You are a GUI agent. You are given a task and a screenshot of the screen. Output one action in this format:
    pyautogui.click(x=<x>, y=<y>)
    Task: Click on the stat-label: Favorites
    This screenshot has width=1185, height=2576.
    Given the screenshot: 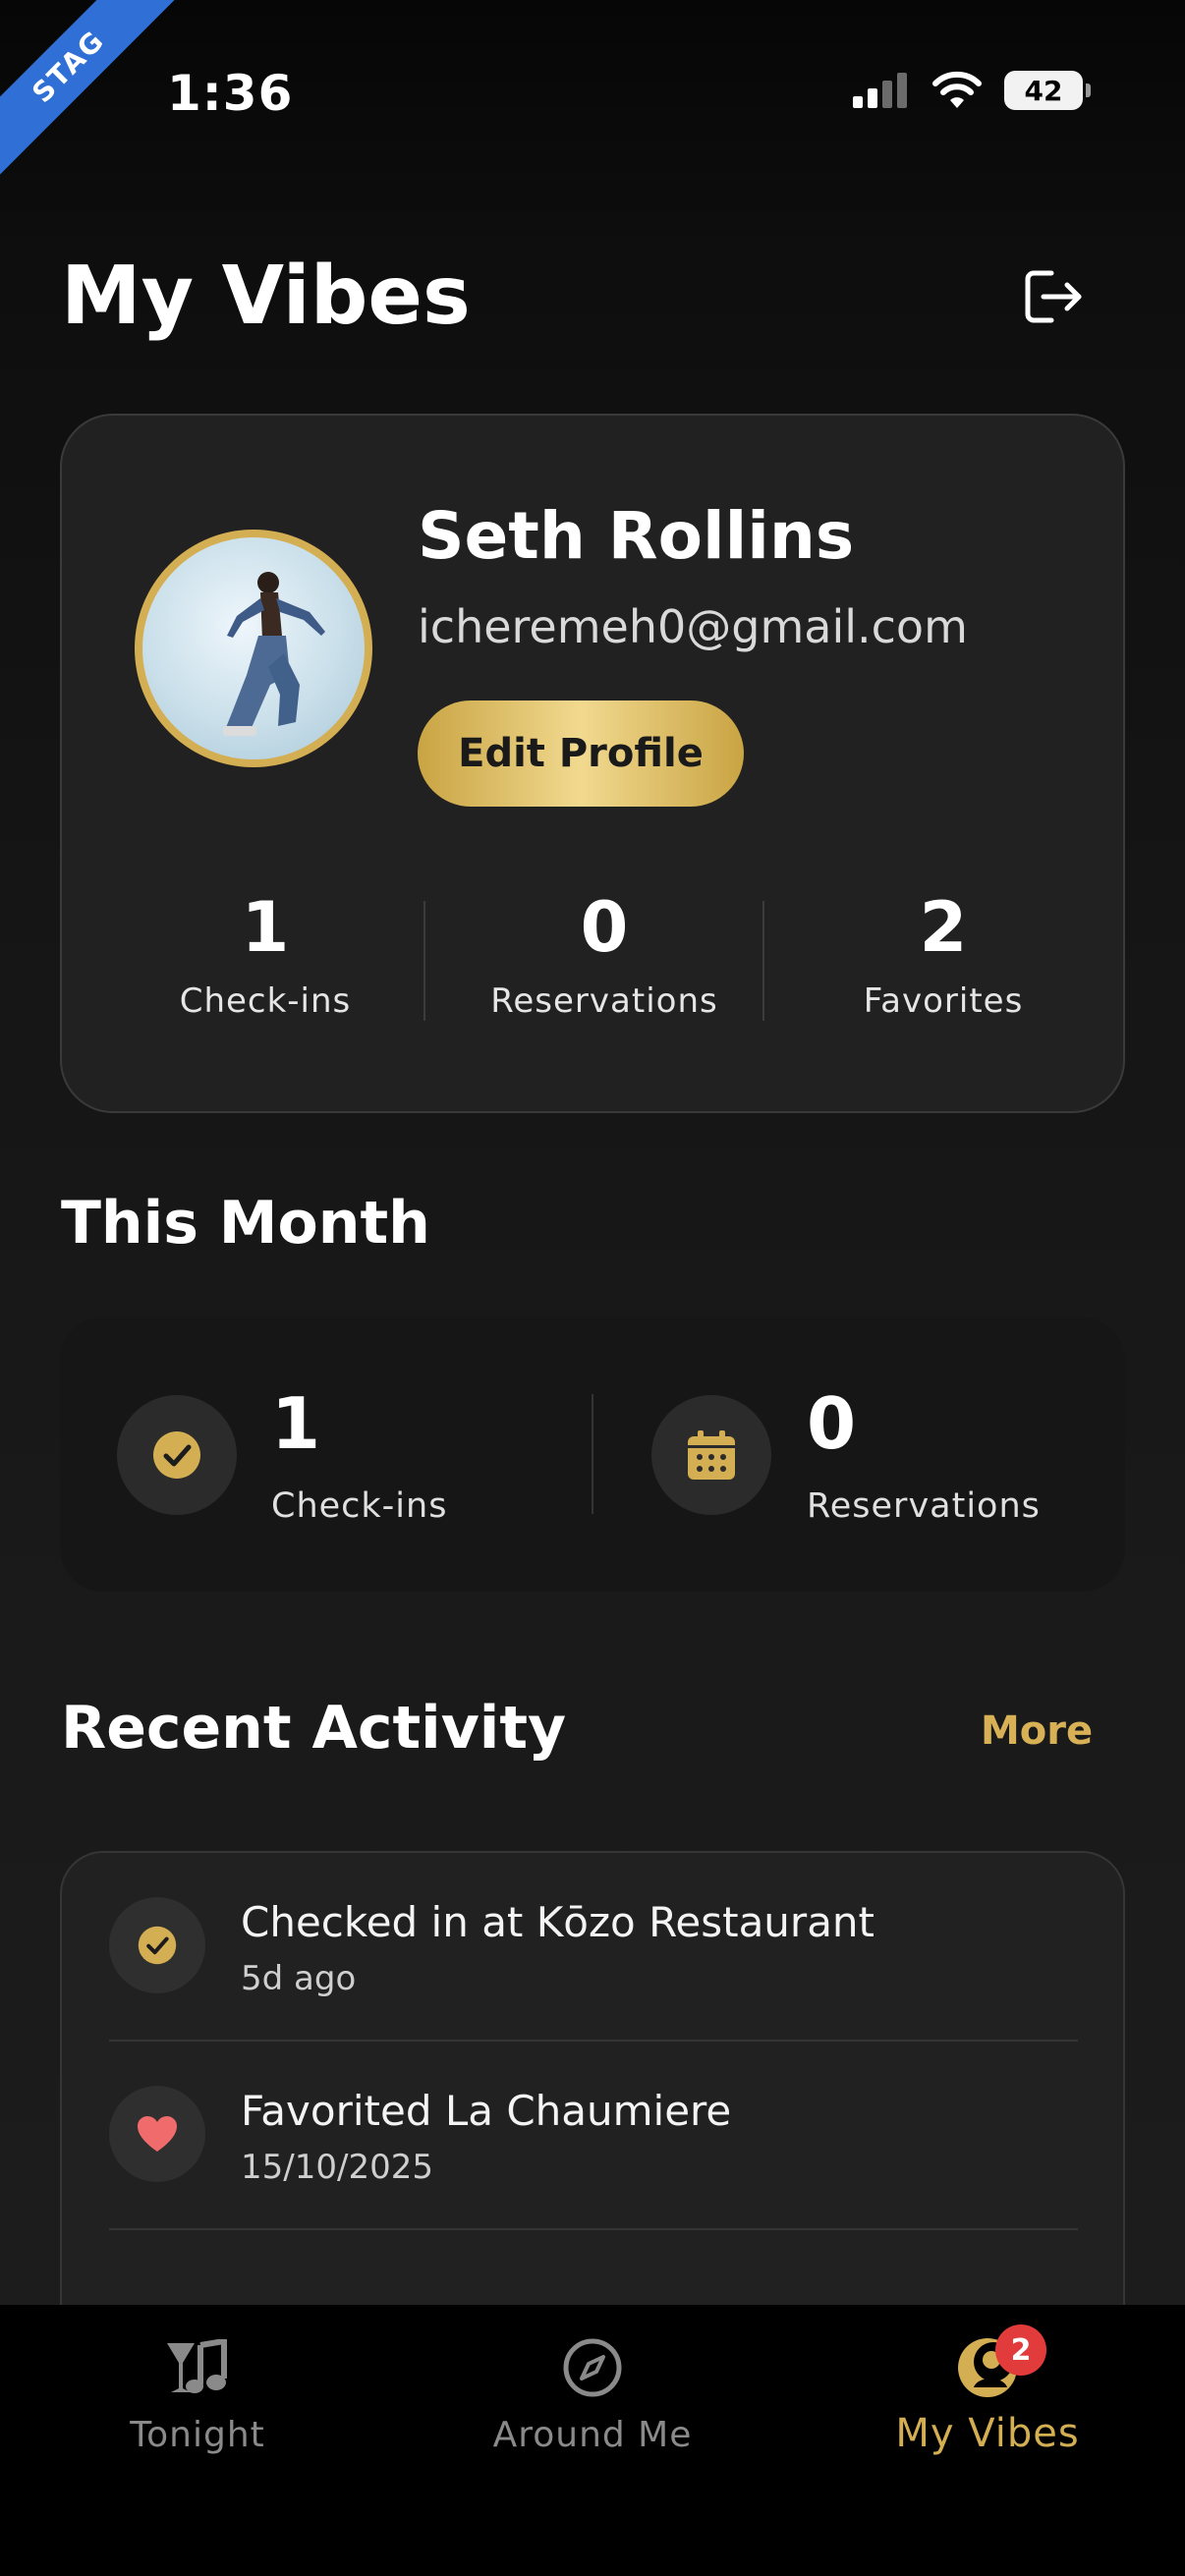 What is the action you would take?
    pyautogui.click(x=944, y=1001)
    